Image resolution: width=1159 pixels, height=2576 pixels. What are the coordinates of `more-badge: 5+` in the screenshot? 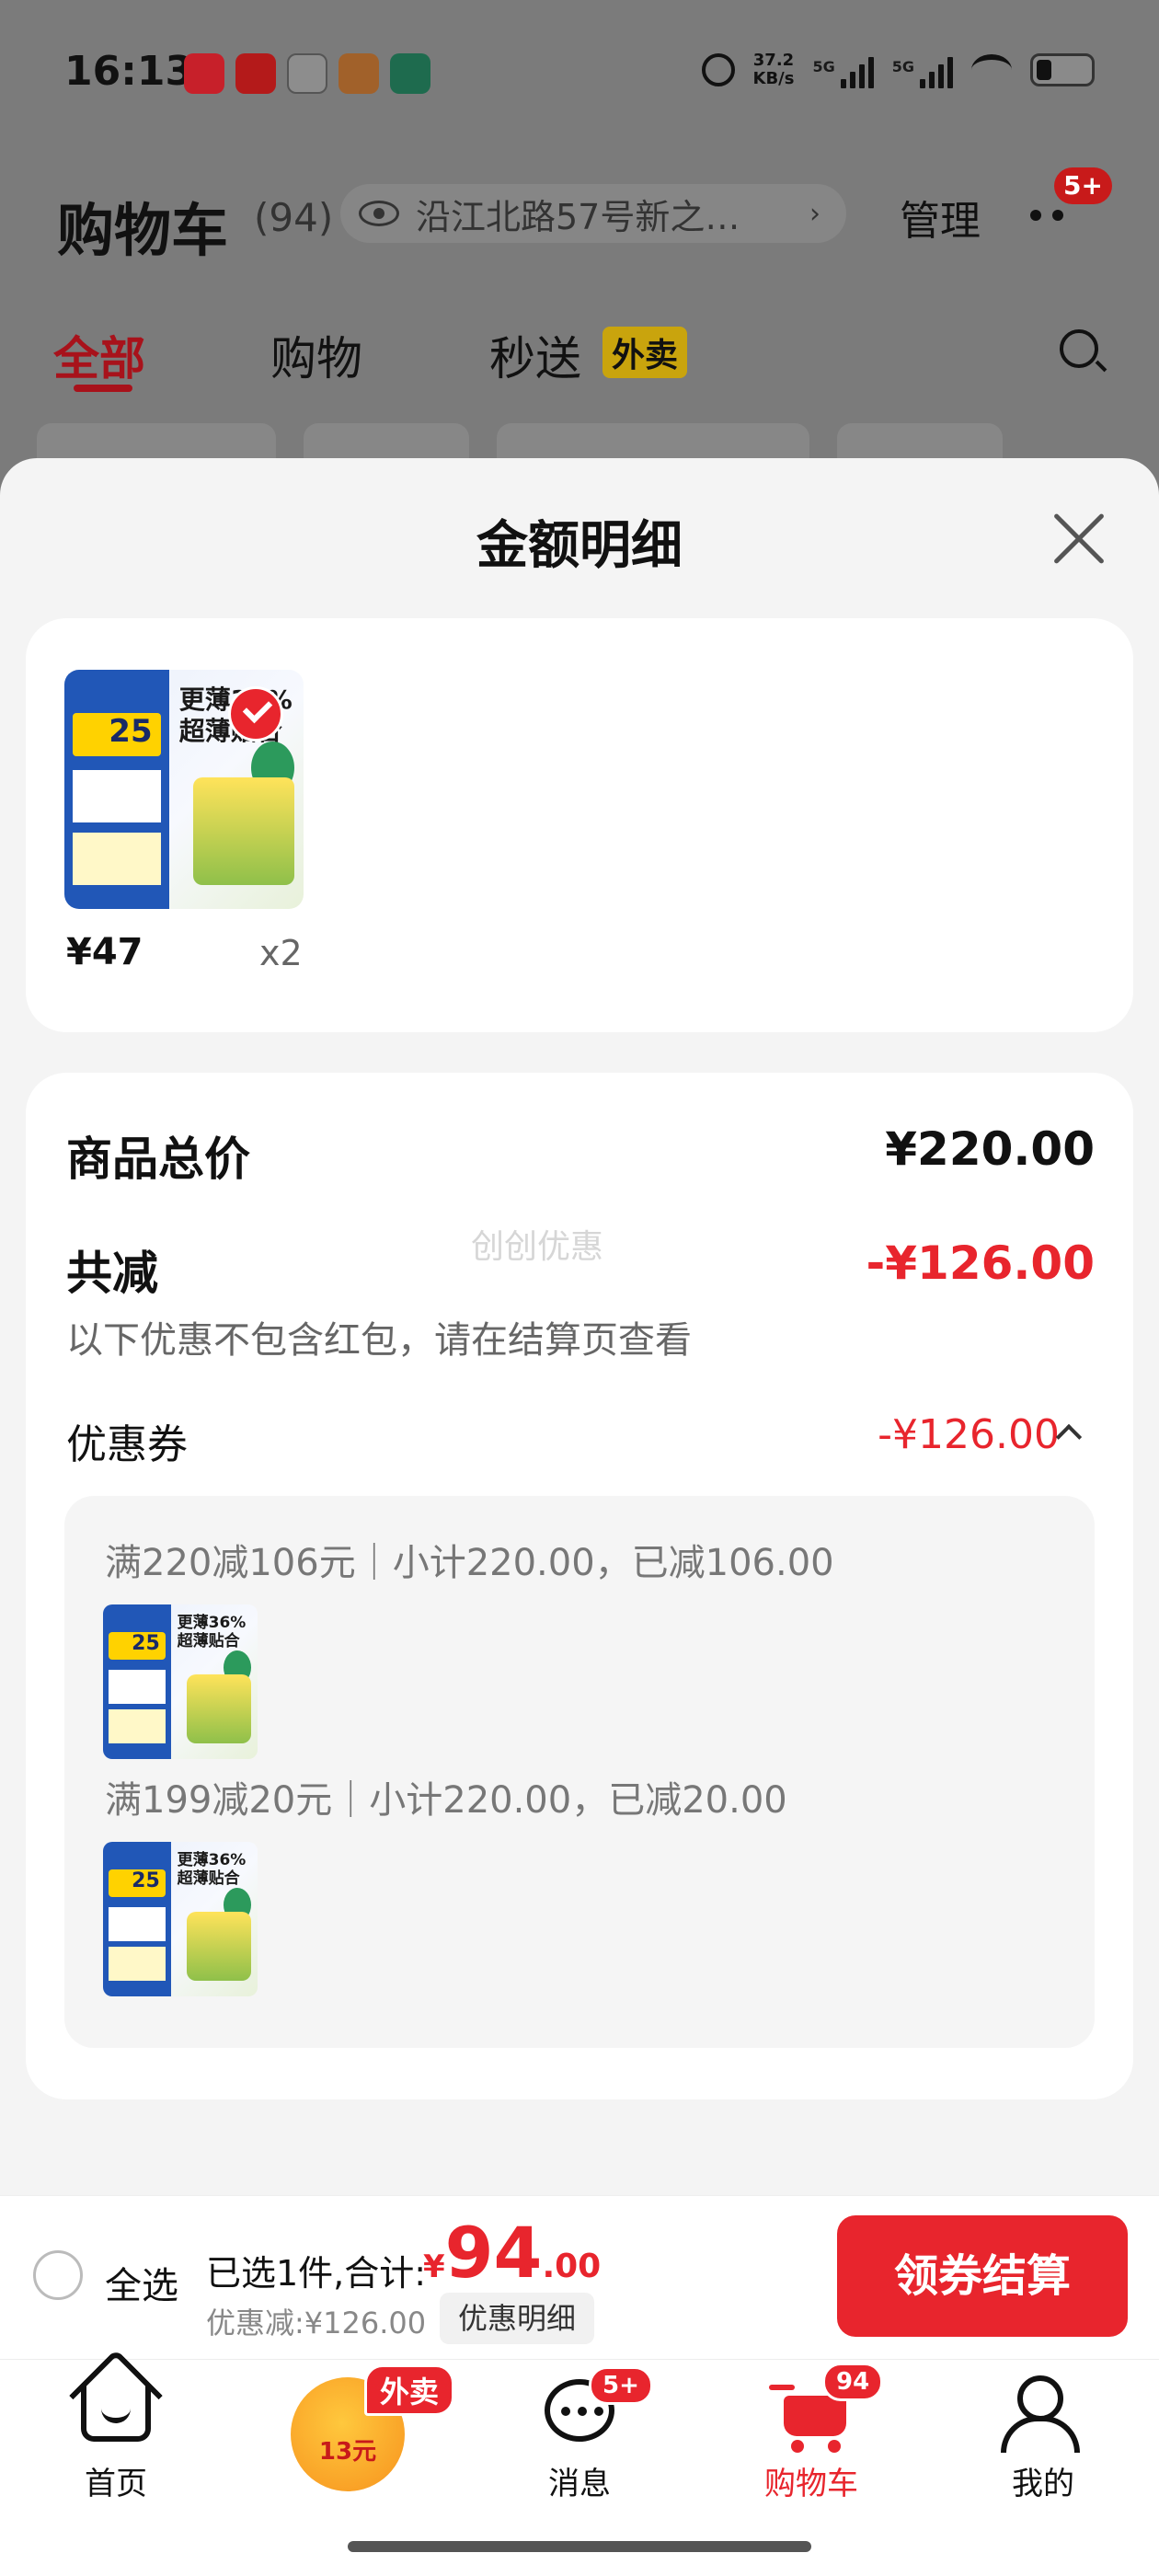 It's located at (1083, 185).